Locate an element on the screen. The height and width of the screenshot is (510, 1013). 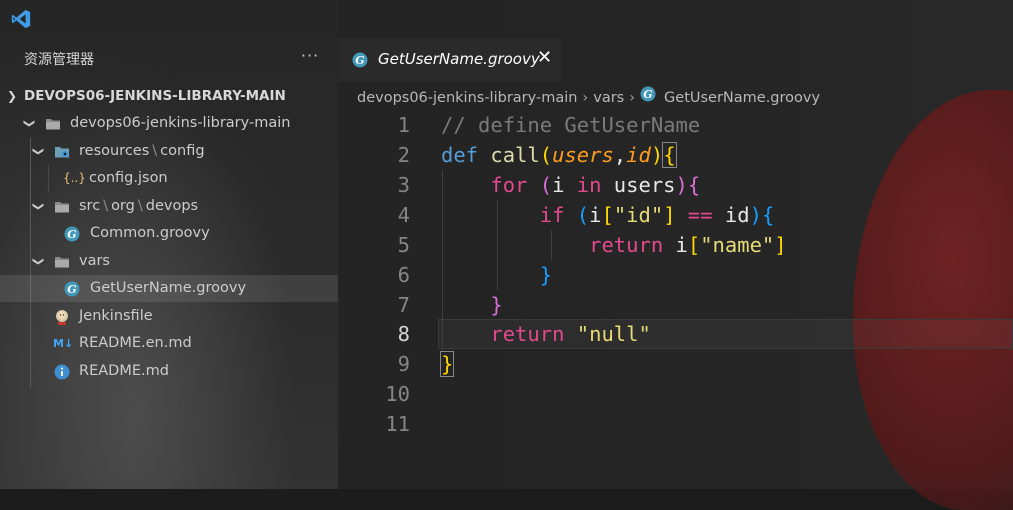
tree-item-getusername-groovy: G GetUserName.groovy is located at coordinates (169, 288).